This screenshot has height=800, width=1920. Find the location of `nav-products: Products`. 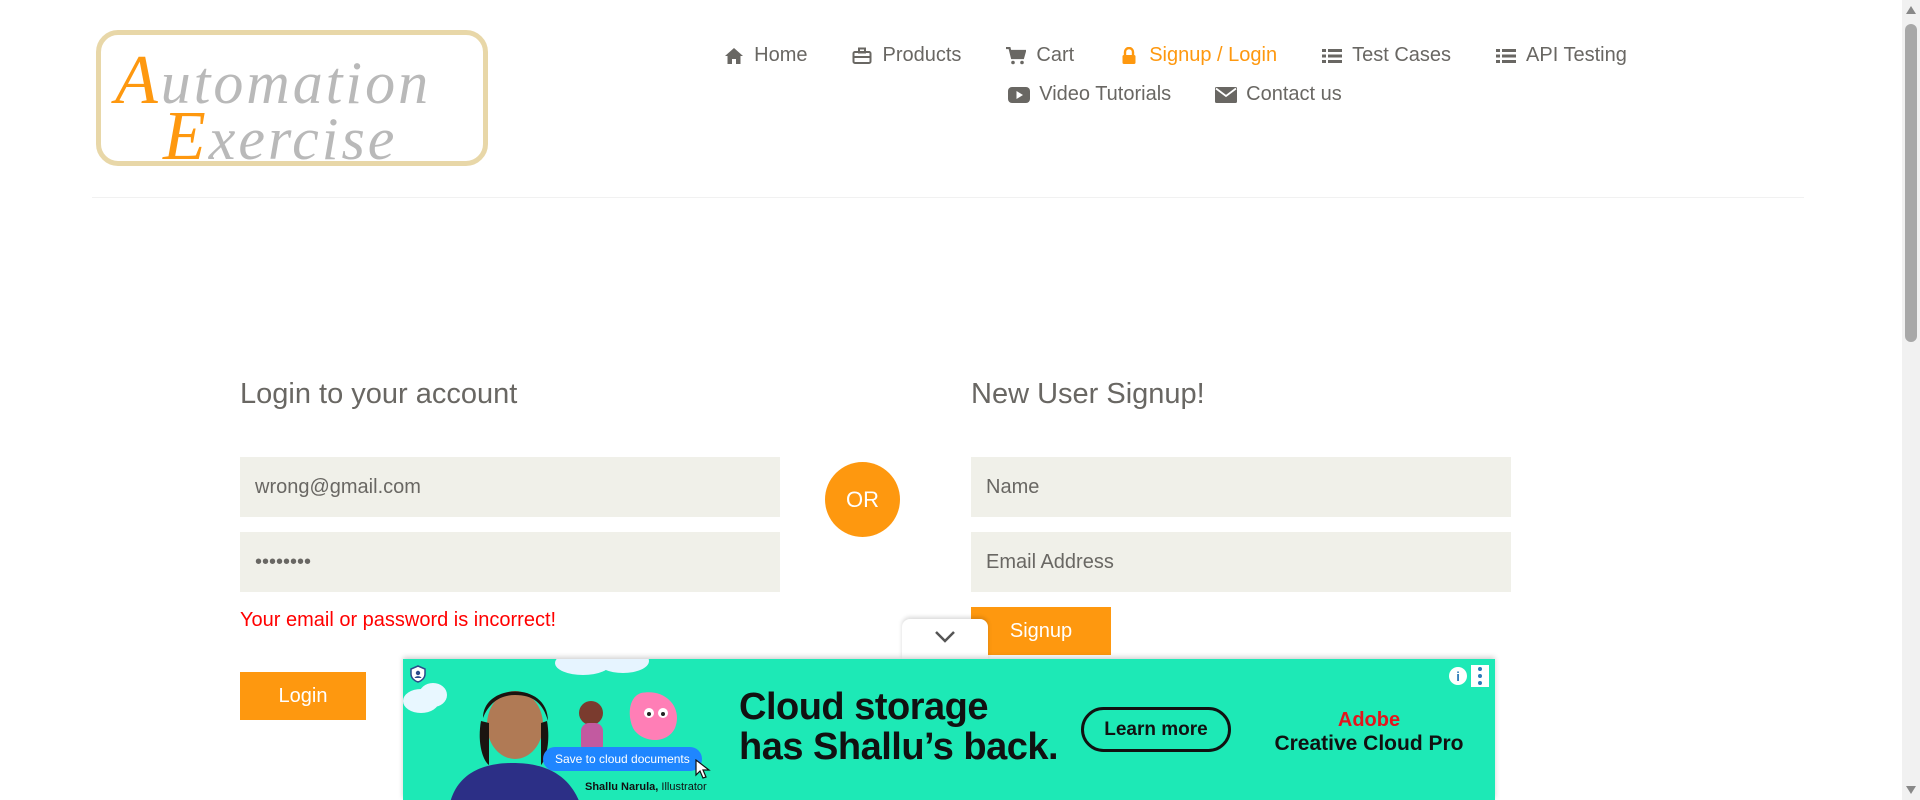

nav-products: Products is located at coordinates (906, 55).